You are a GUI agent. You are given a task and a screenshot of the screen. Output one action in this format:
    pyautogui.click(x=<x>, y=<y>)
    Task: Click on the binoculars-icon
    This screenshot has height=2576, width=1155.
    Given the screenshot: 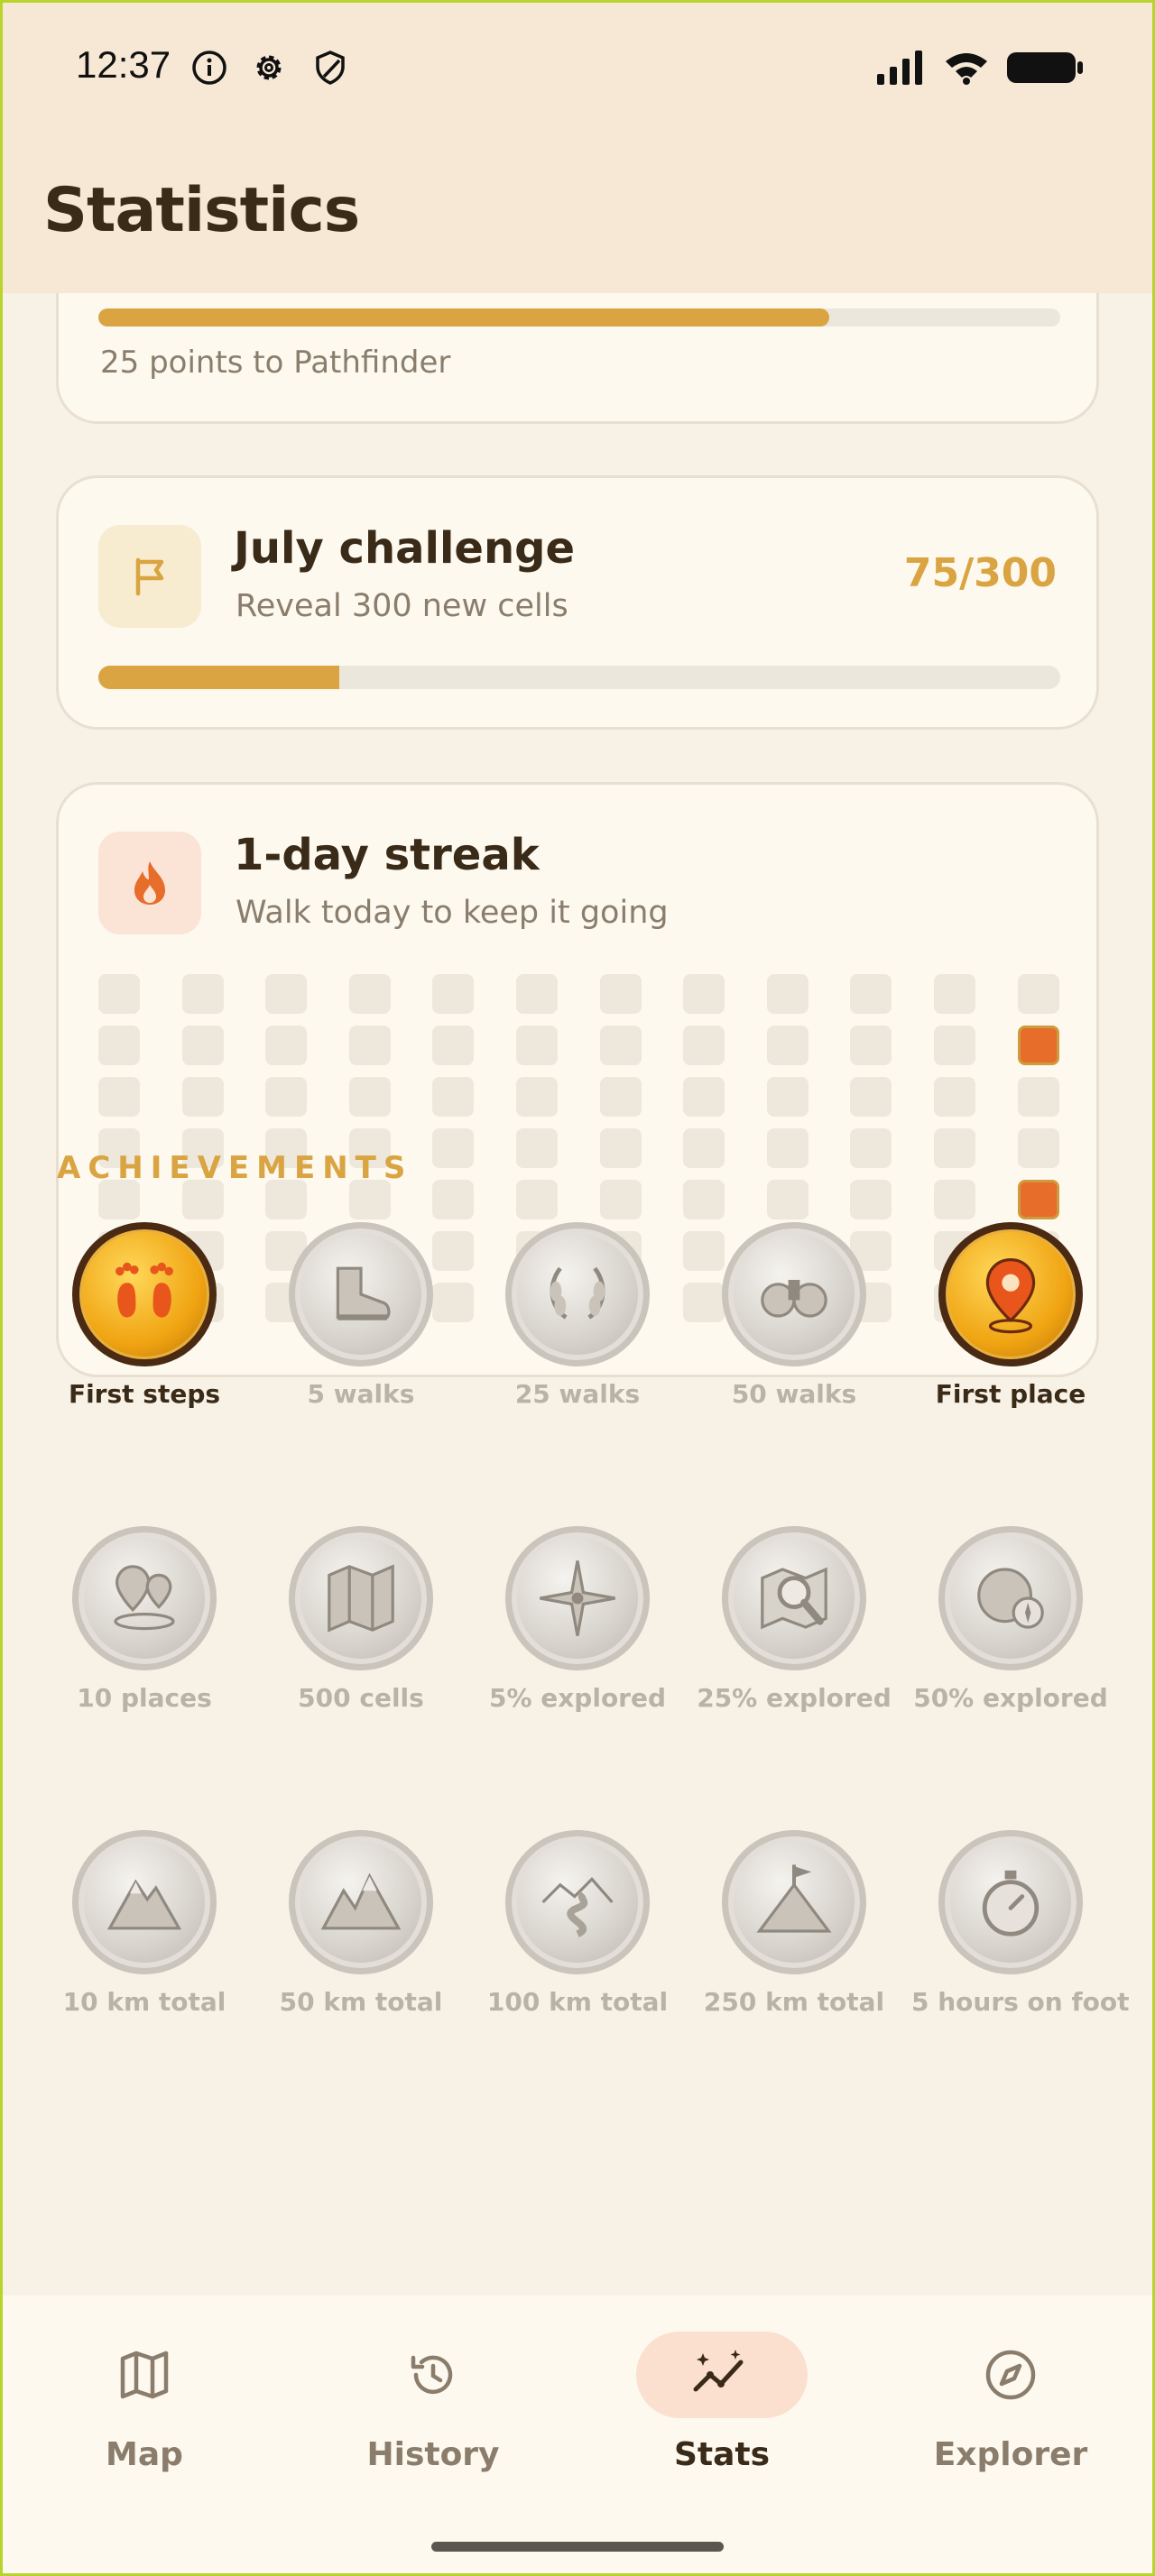 What is the action you would take?
    pyautogui.click(x=794, y=1299)
    